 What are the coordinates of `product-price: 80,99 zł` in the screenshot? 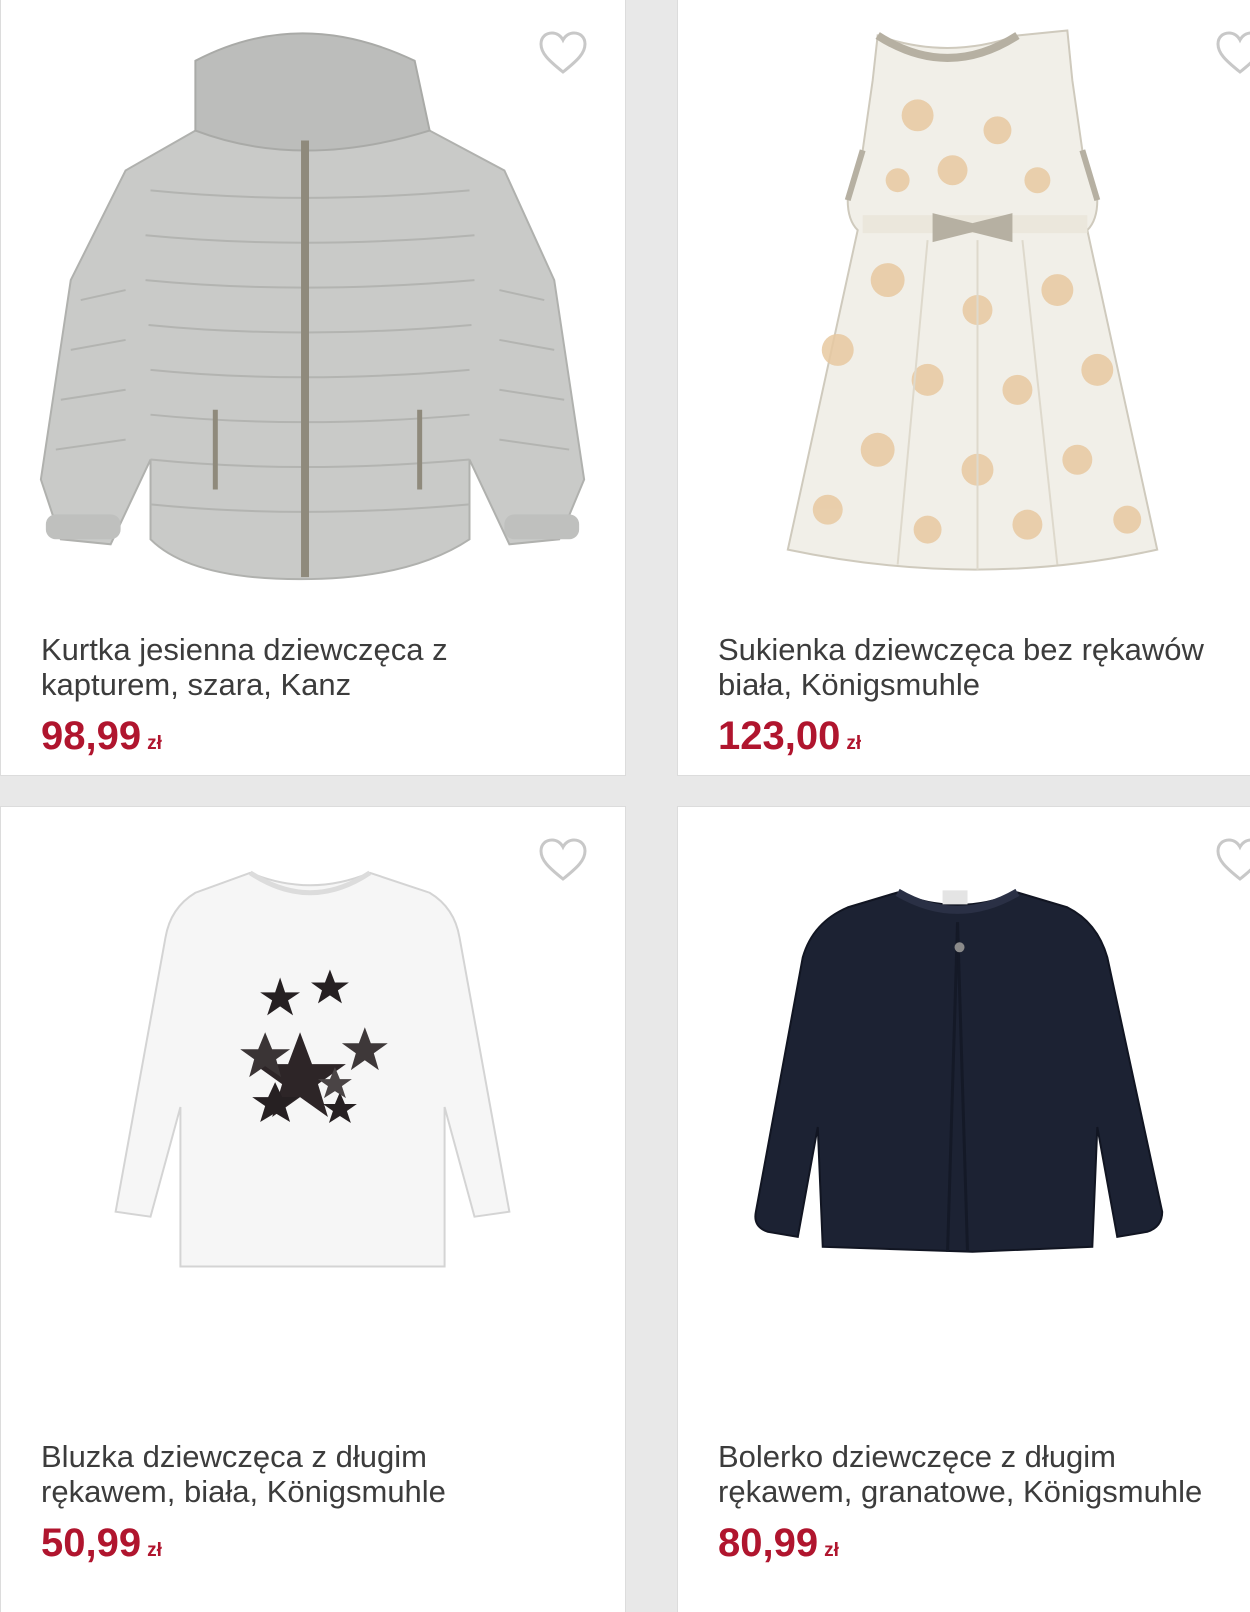 It's located at (778, 1547).